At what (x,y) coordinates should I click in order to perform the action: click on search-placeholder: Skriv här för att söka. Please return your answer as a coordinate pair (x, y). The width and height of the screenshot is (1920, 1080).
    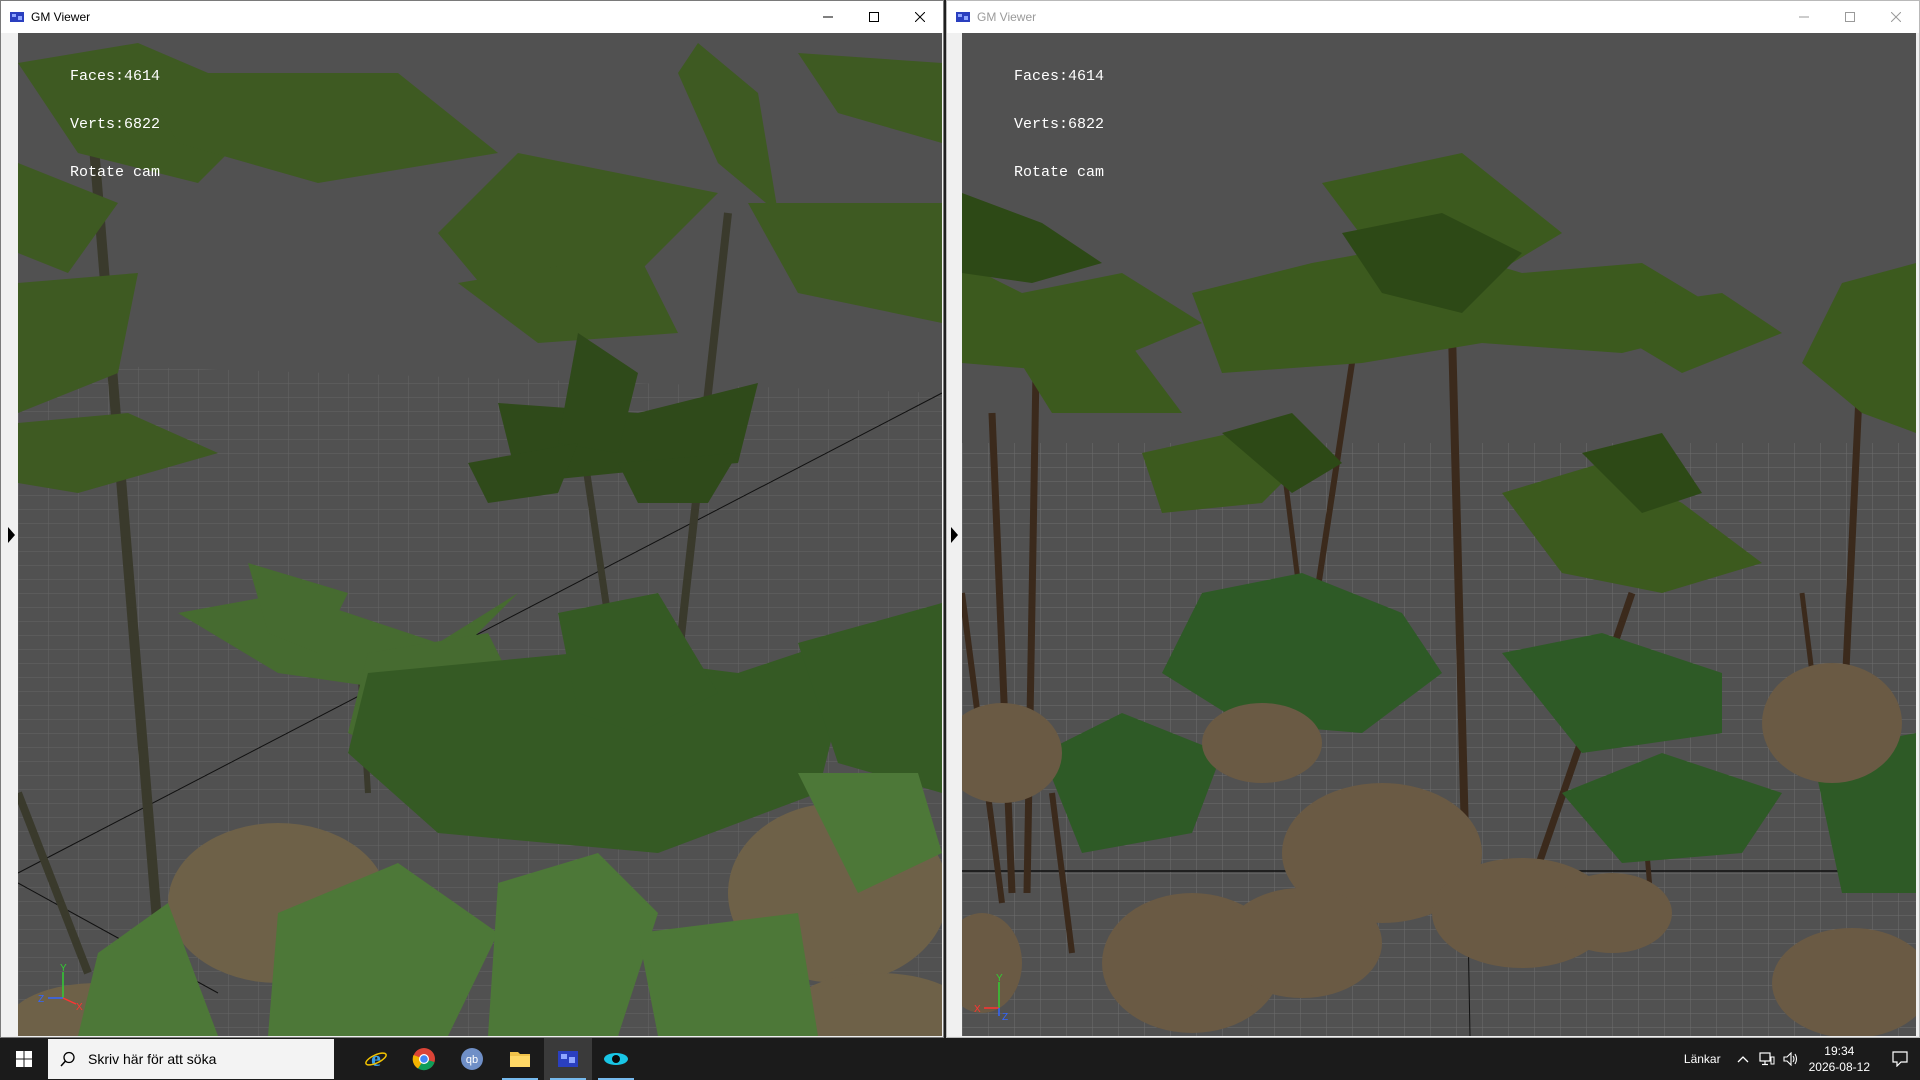
    Looking at the image, I should click on (152, 1059).